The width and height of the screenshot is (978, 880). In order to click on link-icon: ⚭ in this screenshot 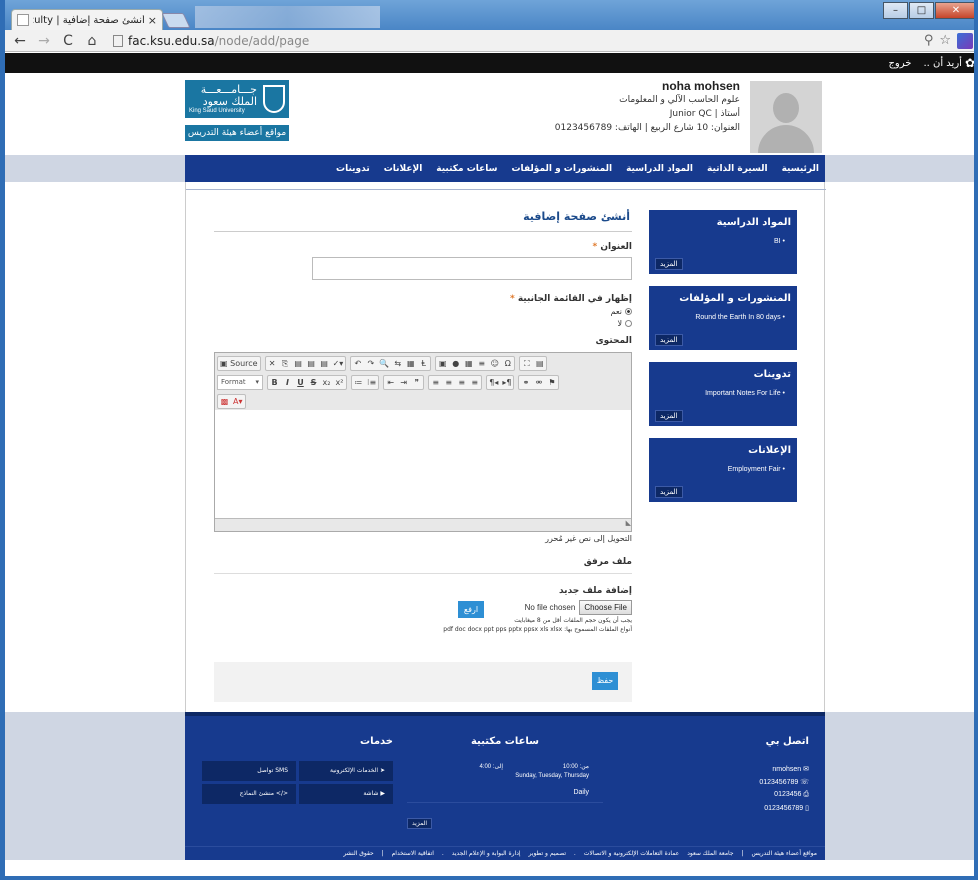, I will do `click(525, 382)`.